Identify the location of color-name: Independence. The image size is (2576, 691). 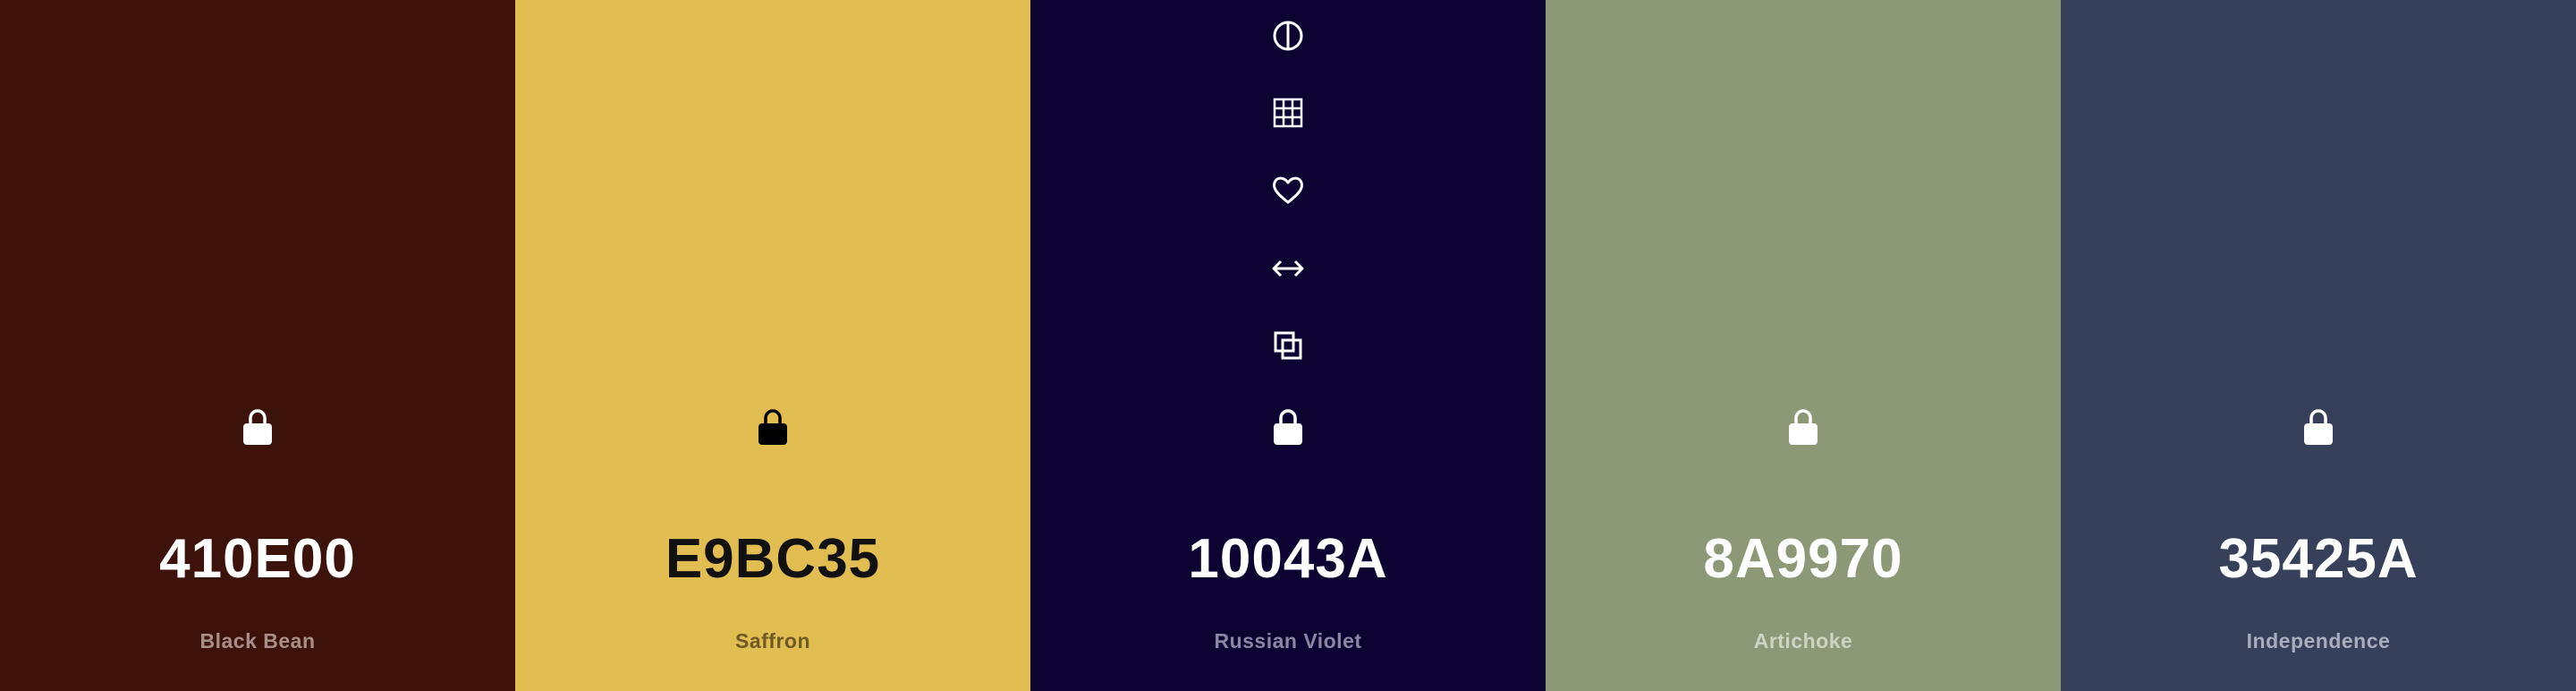
(2318, 641).